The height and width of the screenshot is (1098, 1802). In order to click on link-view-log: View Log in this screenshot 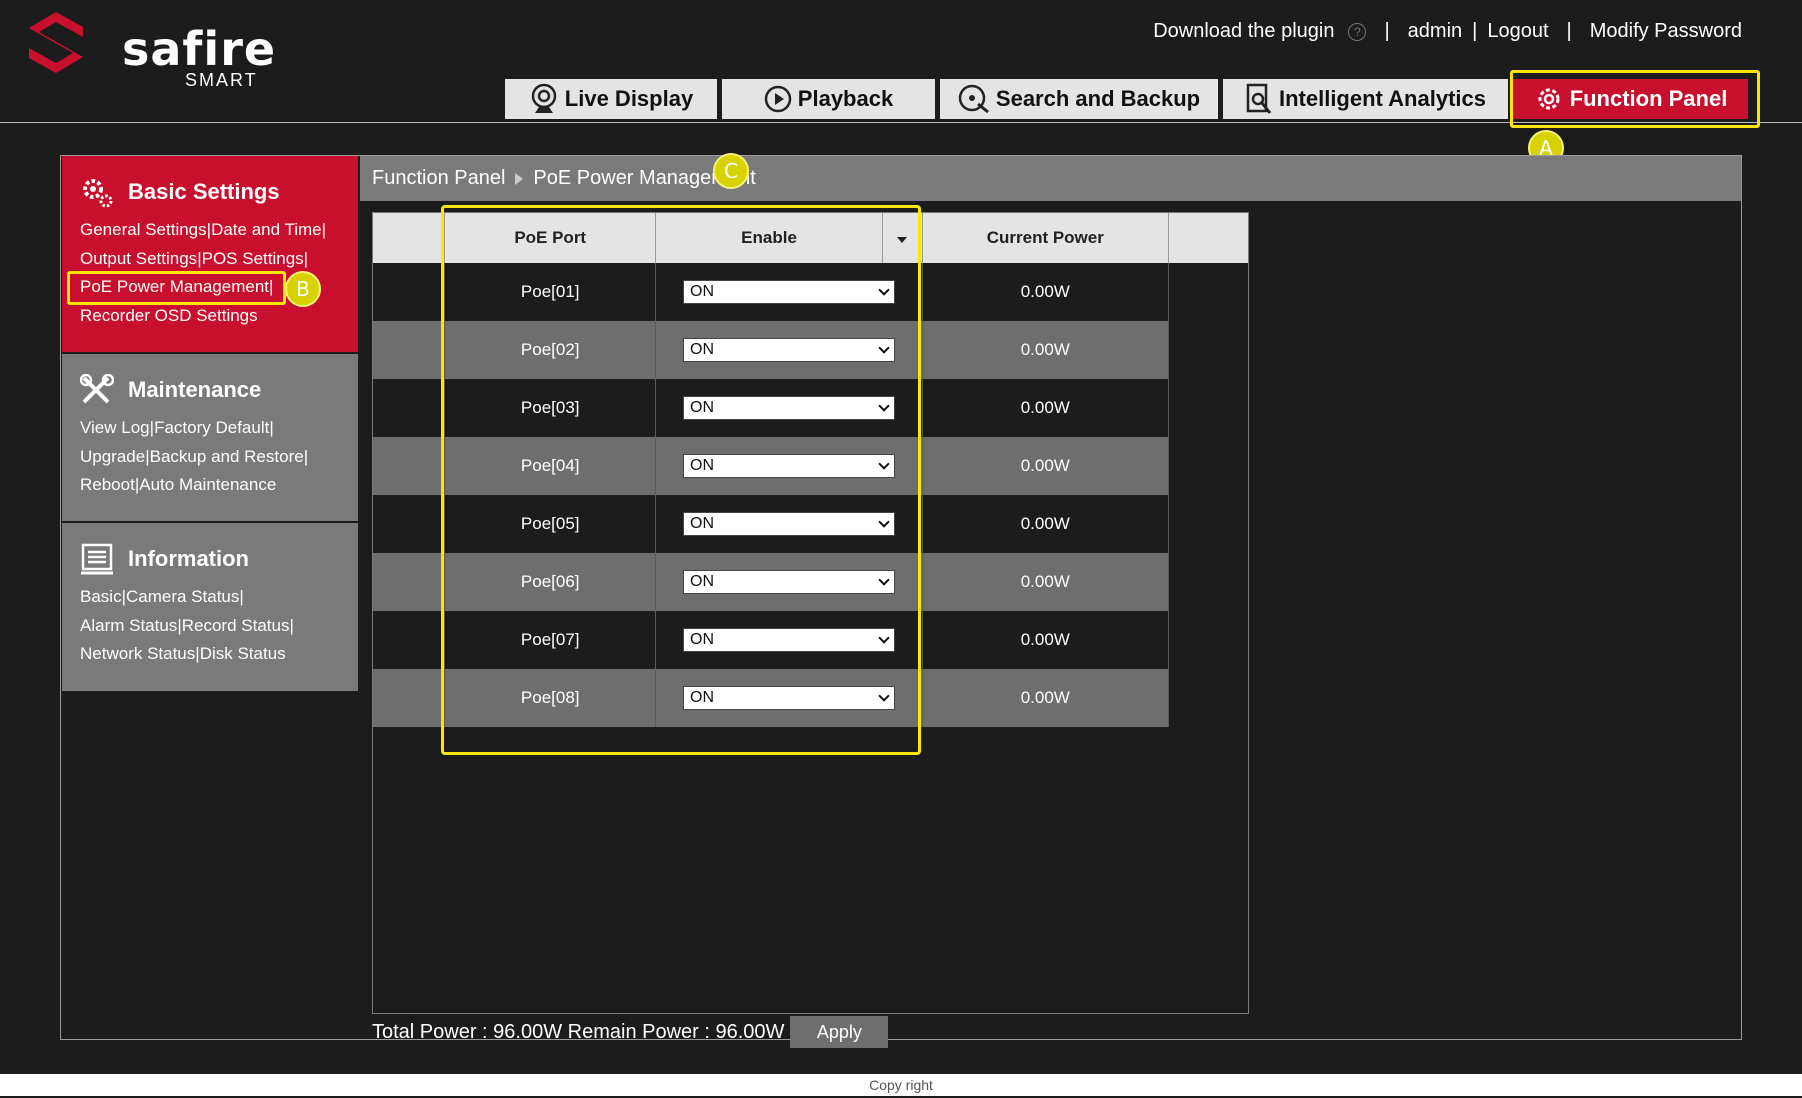, I will do `click(115, 427)`.